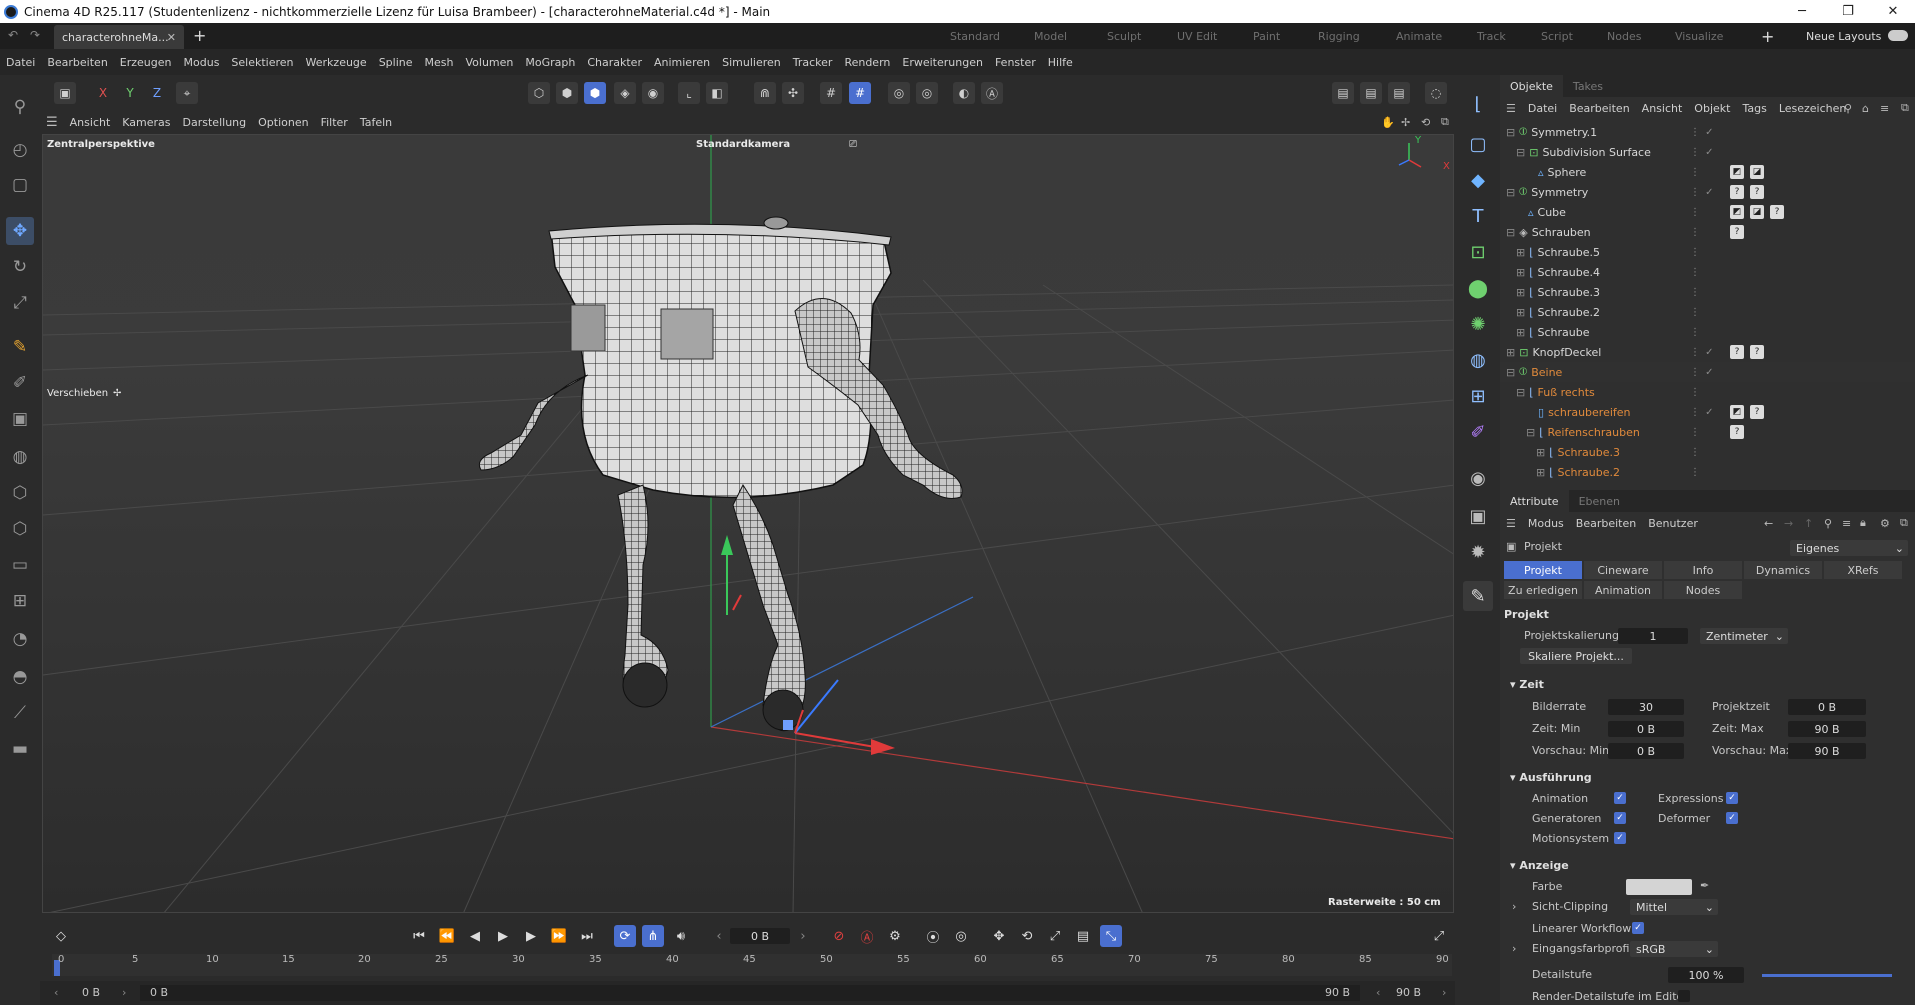 This screenshot has height=1005, width=1915. What do you see at coordinates (1543, 570) in the screenshot?
I see `subtab-projekt: Projekt` at bounding box center [1543, 570].